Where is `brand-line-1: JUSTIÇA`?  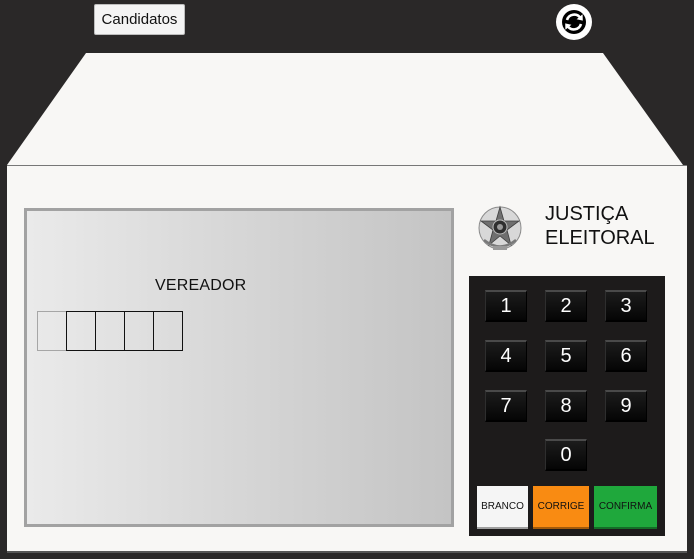 brand-line-1: JUSTIÇA is located at coordinates (587, 214).